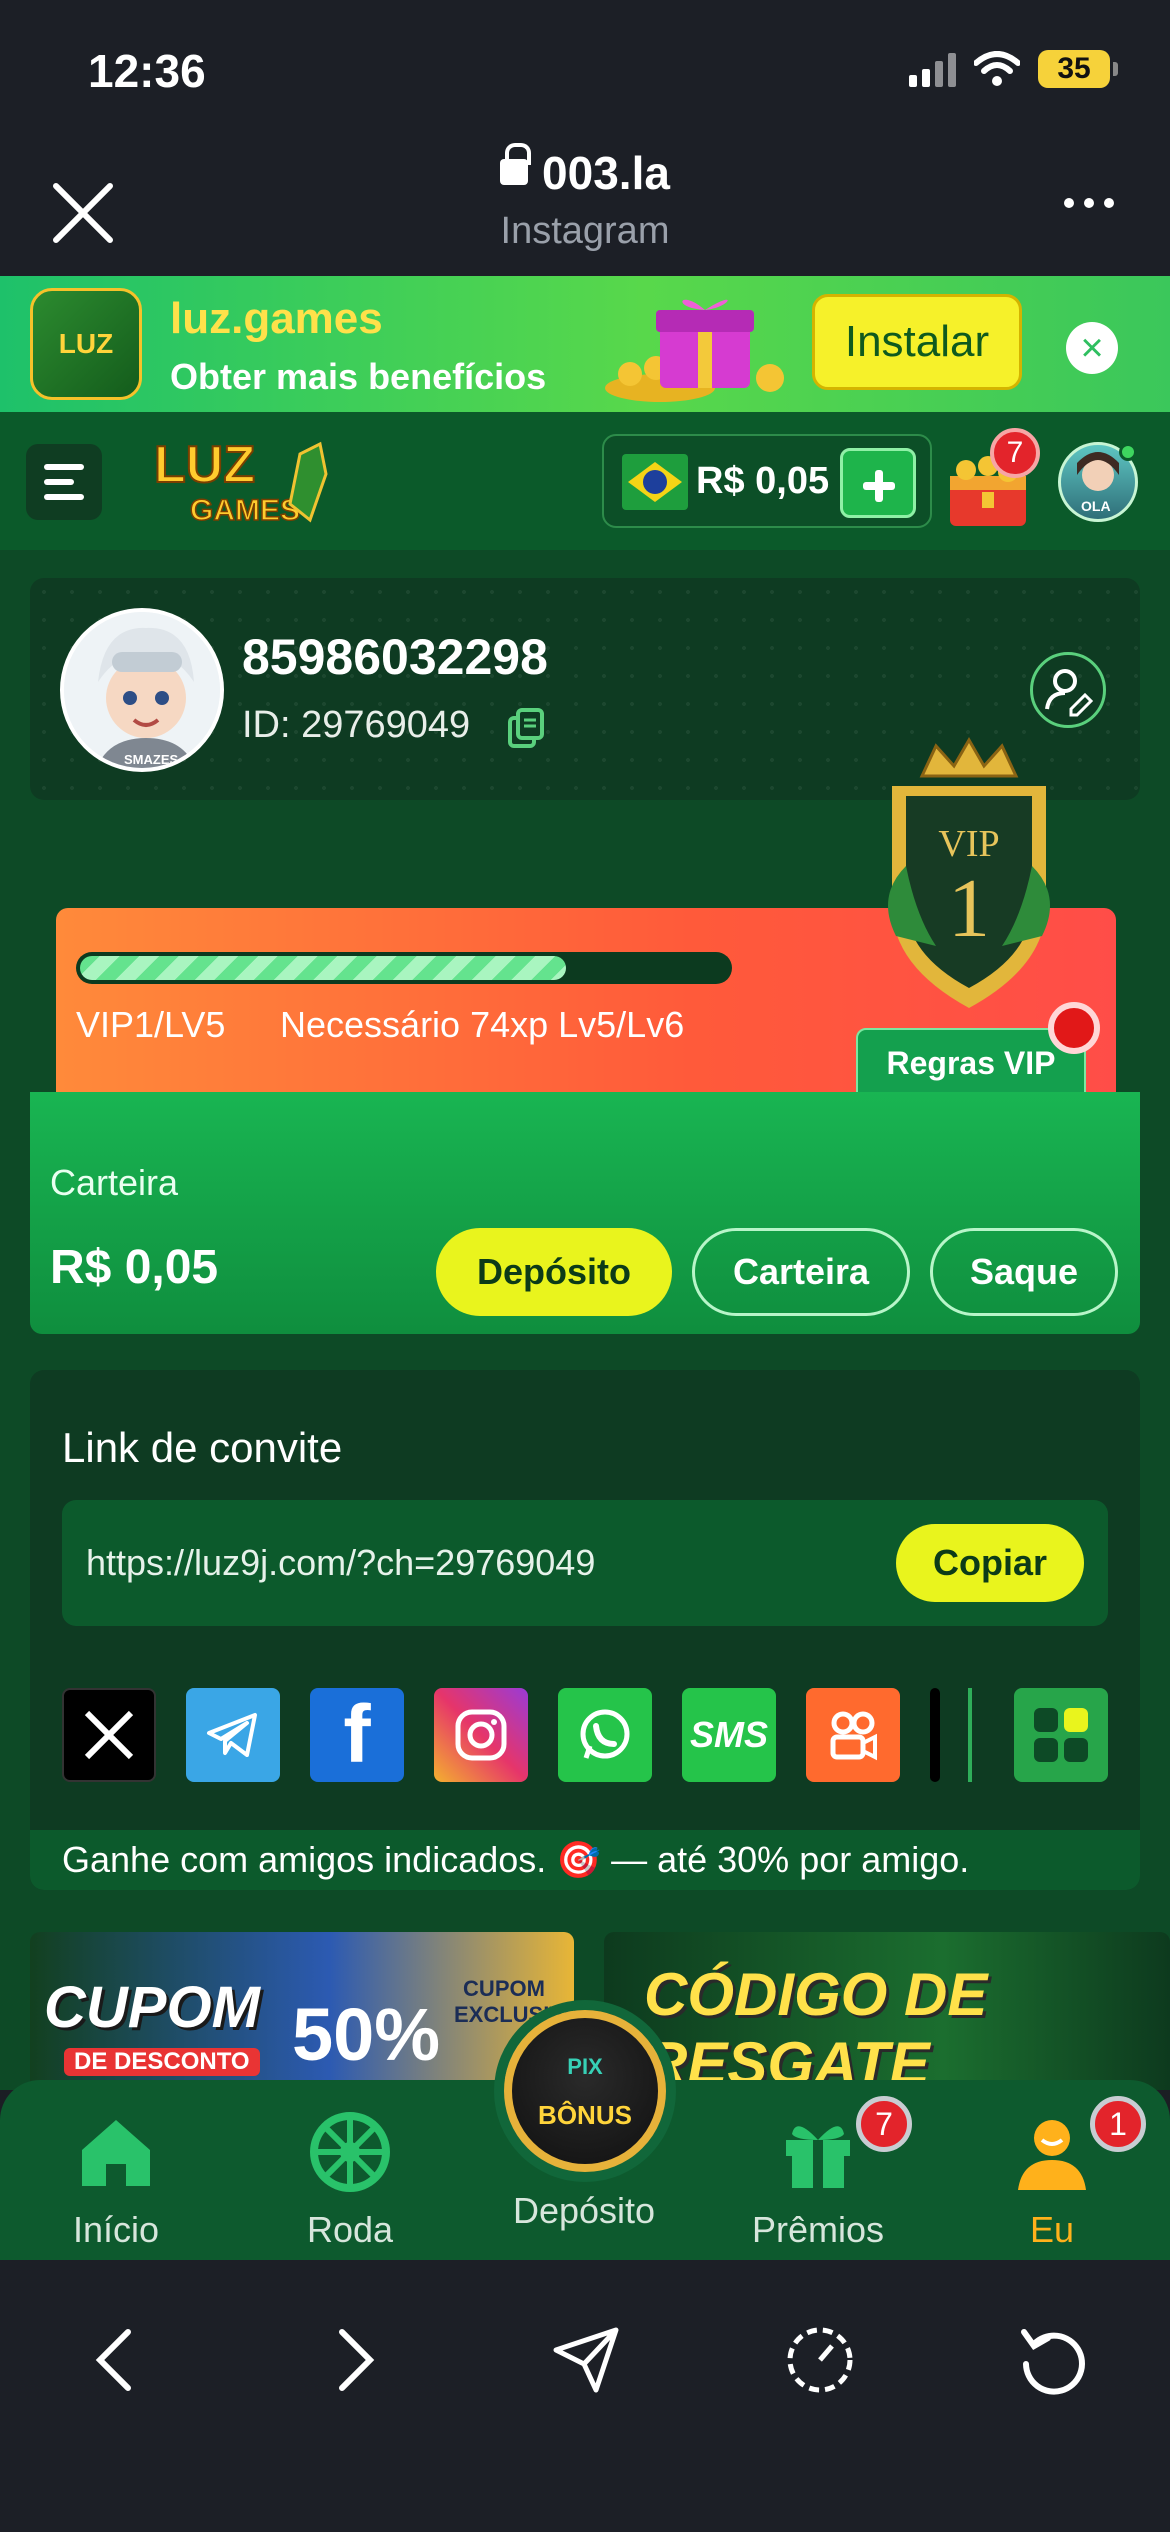 The height and width of the screenshot is (2532, 1170). What do you see at coordinates (586, 2360) in the screenshot?
I see `share-icon` at bounding box center [586, 2360].